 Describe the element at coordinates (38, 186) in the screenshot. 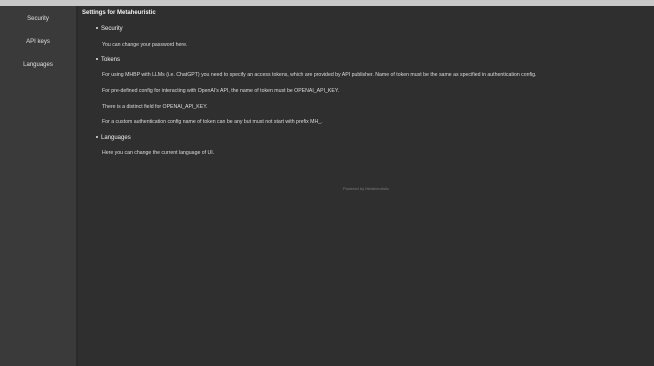

I see `sidebar: Security API keys Languages` at that location.